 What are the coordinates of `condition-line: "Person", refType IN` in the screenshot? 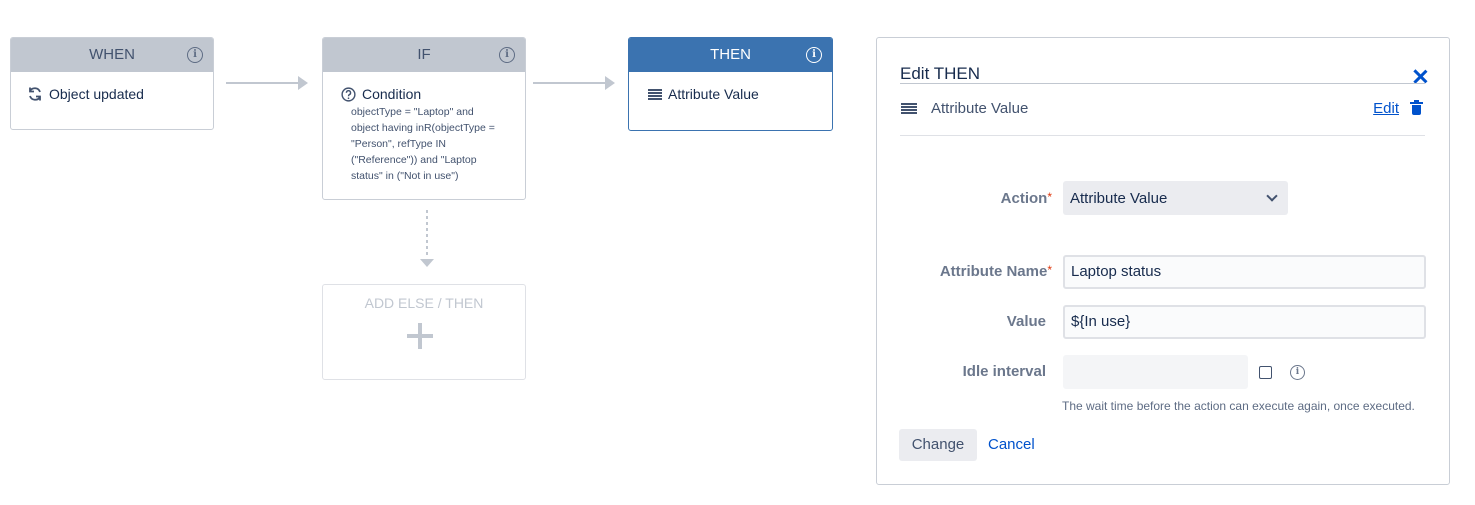 It's located at (398, 144).